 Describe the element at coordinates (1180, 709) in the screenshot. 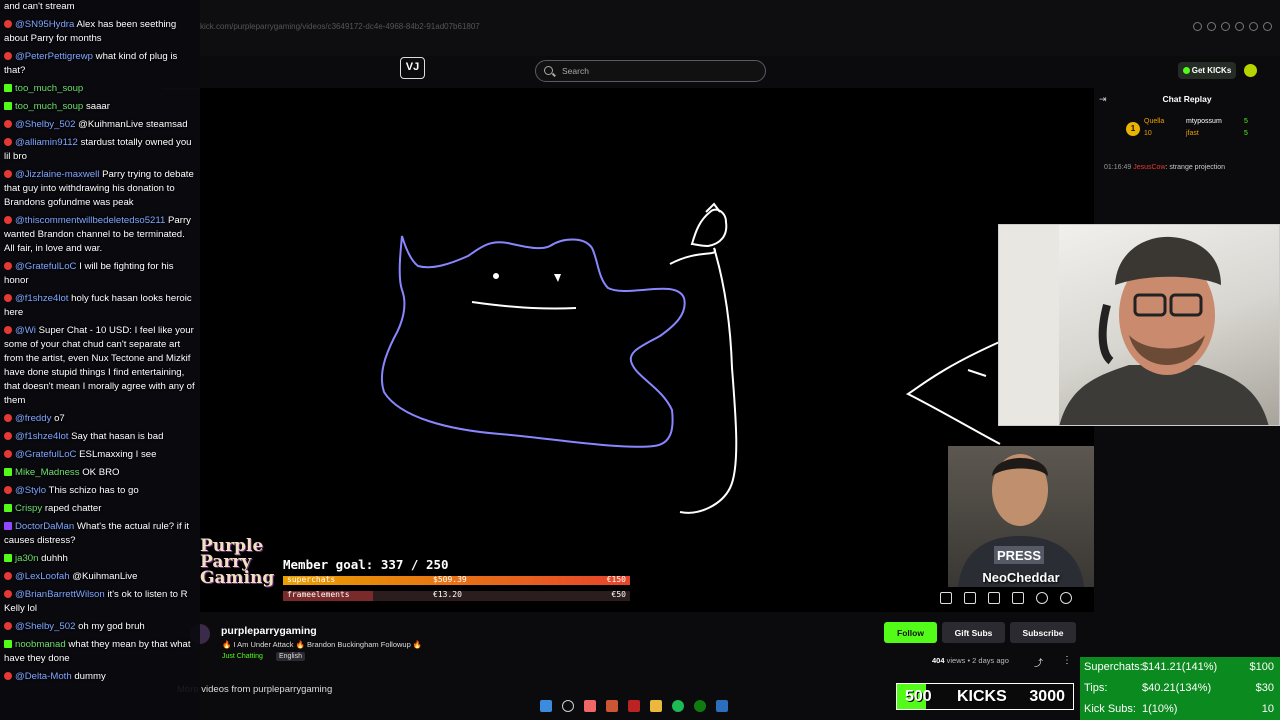

I see `stat-kick-subs: Kick Subs: 1(10%) 10` at that location.